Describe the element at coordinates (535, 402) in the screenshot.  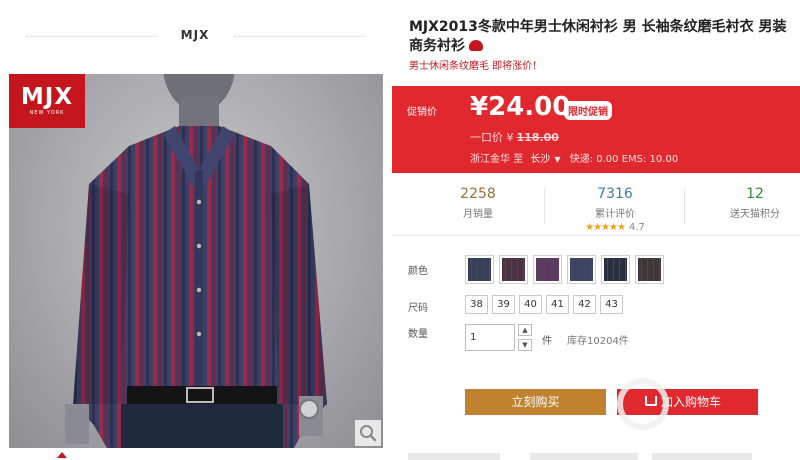
I see `buy-now-button: 立刻购买` at that location.